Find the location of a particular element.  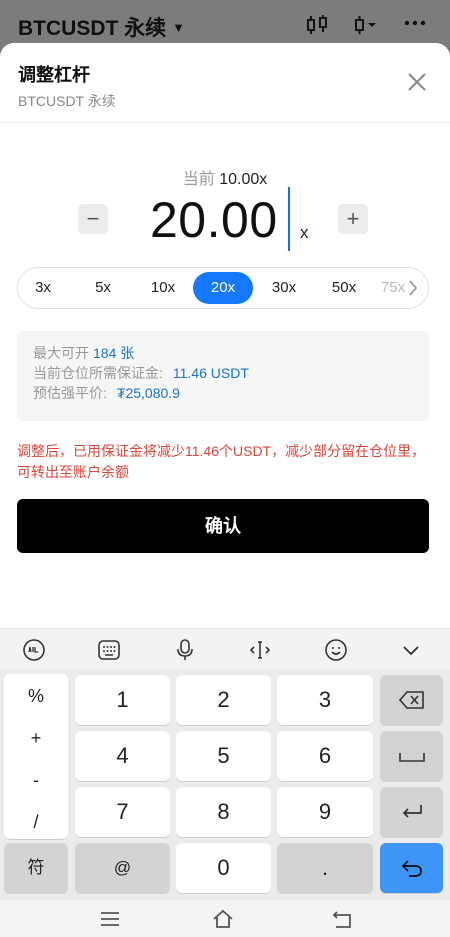

liq-price-row: 预估强平价: ₮25,080.9 is located at coordinates (106, 393).